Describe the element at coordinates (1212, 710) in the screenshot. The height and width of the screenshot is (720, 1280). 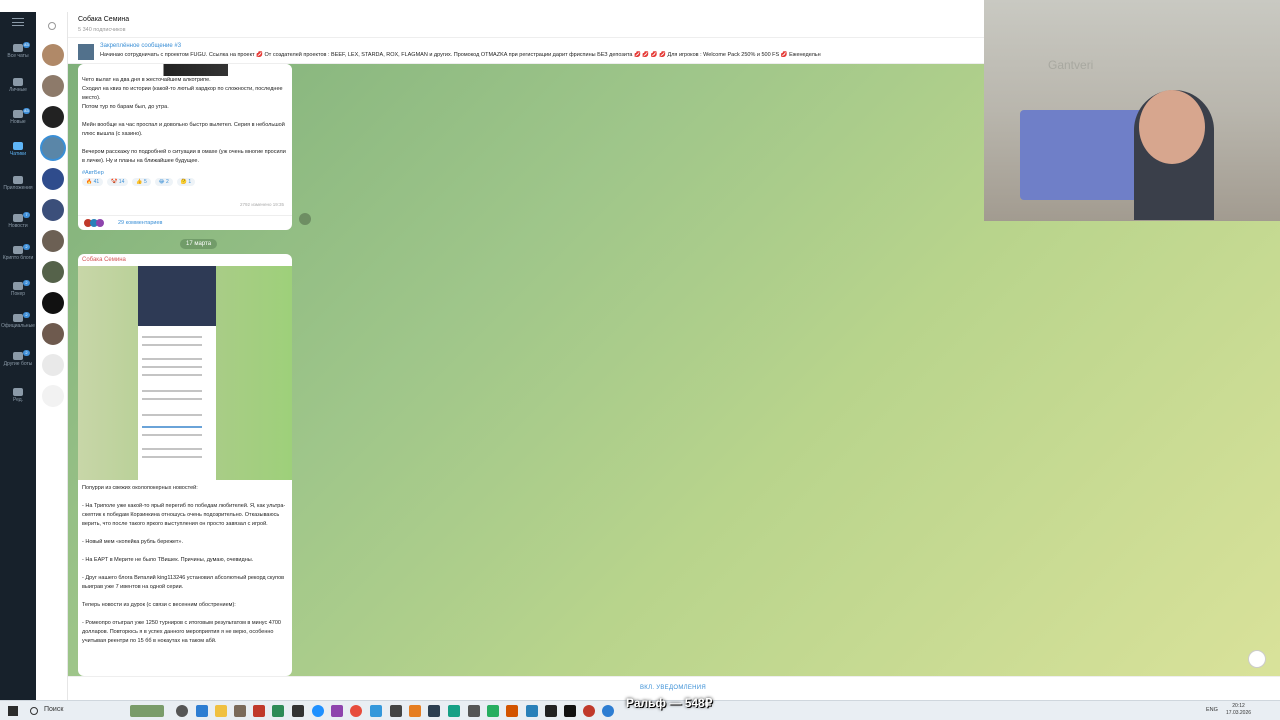
I see `keyboard-language: ENG` at that location.